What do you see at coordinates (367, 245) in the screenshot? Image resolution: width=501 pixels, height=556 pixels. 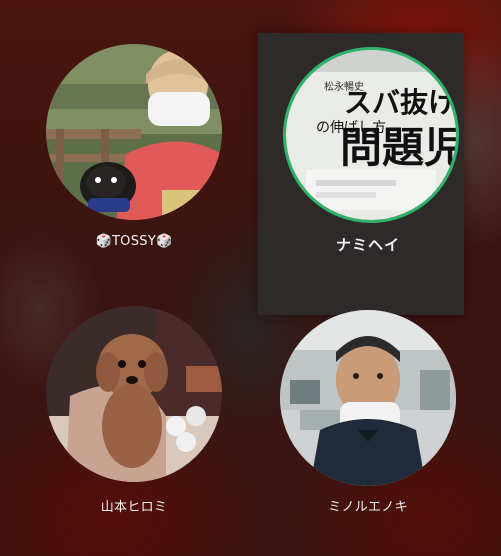 I see `participant-name: ナミヘイ` at bounding box center [367, 245].